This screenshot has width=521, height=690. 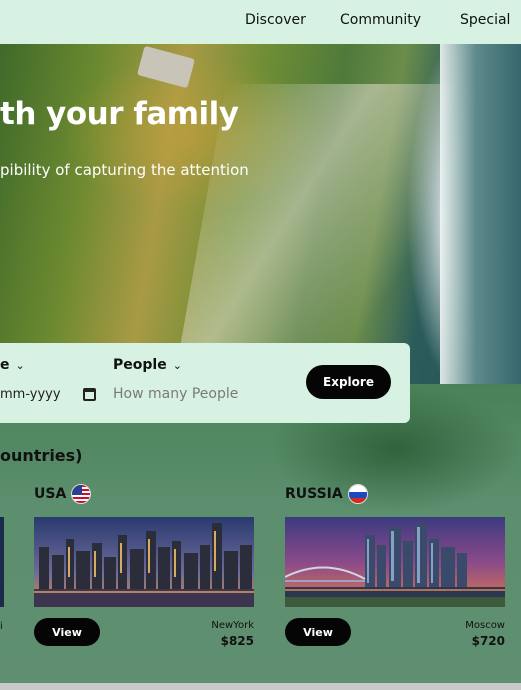 What do you see at coordinates (237, 641) in the screenshot?
I see `card-price: $825` at bounding box center [237, 641].